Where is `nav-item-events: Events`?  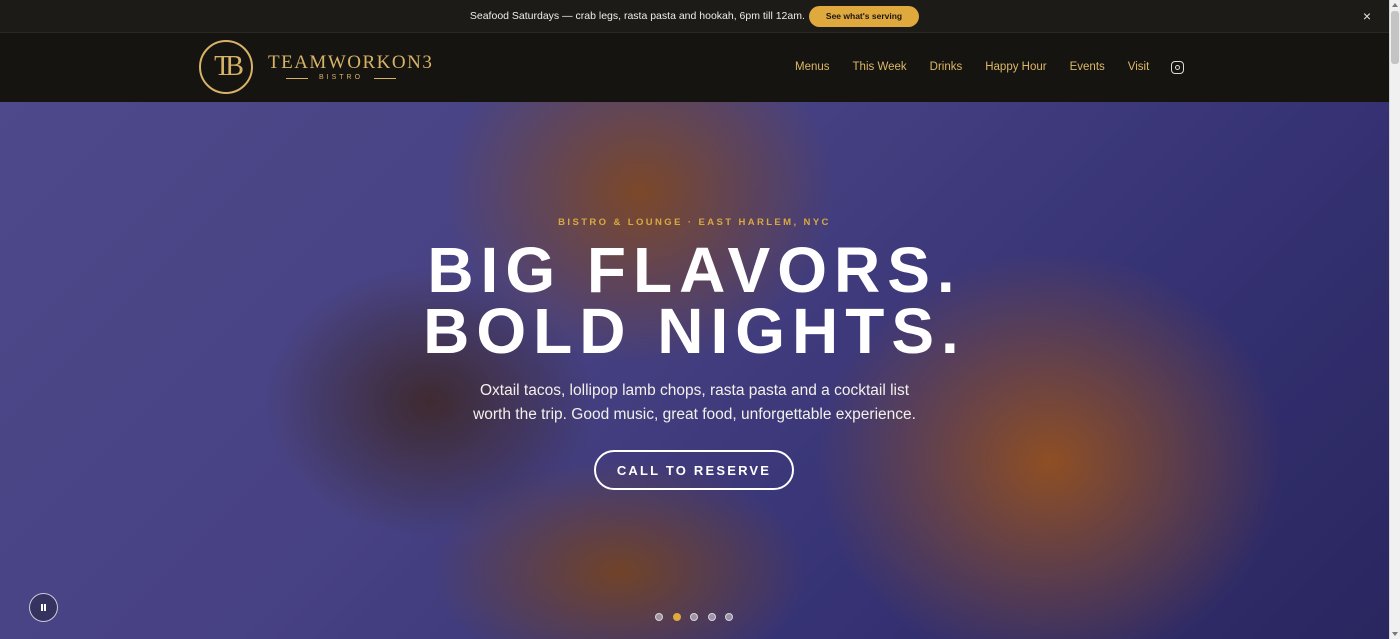 nav-item-events: Events is located at coordinates (1087, 67).